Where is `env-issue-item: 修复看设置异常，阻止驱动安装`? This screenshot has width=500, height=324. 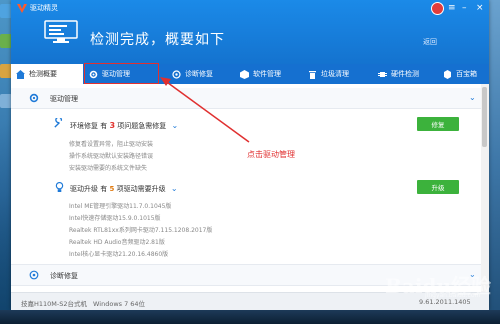
env-issue-item: 修复看设置异常，阻止驱动安装 is located at coordinates (111, 144).